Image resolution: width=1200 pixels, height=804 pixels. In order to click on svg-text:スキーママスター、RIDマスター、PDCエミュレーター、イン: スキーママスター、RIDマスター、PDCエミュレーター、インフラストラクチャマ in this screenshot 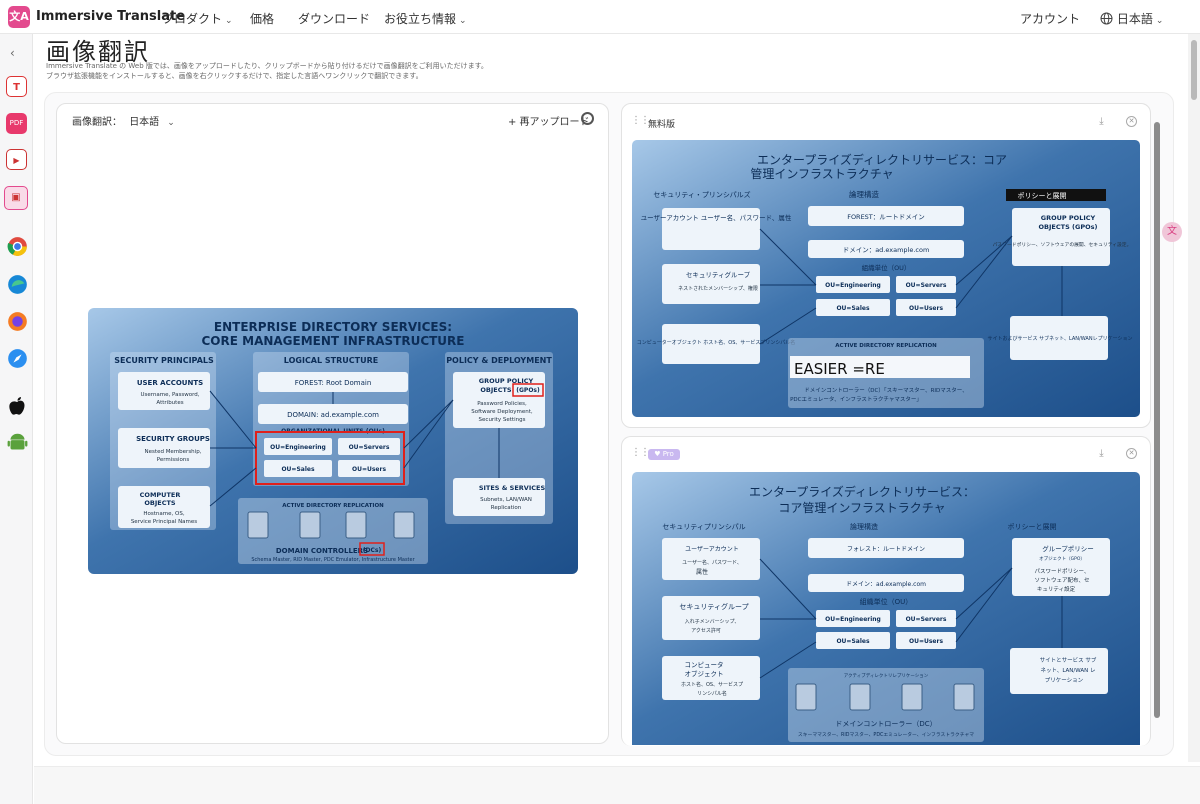, I will do `click(886, 734)`.